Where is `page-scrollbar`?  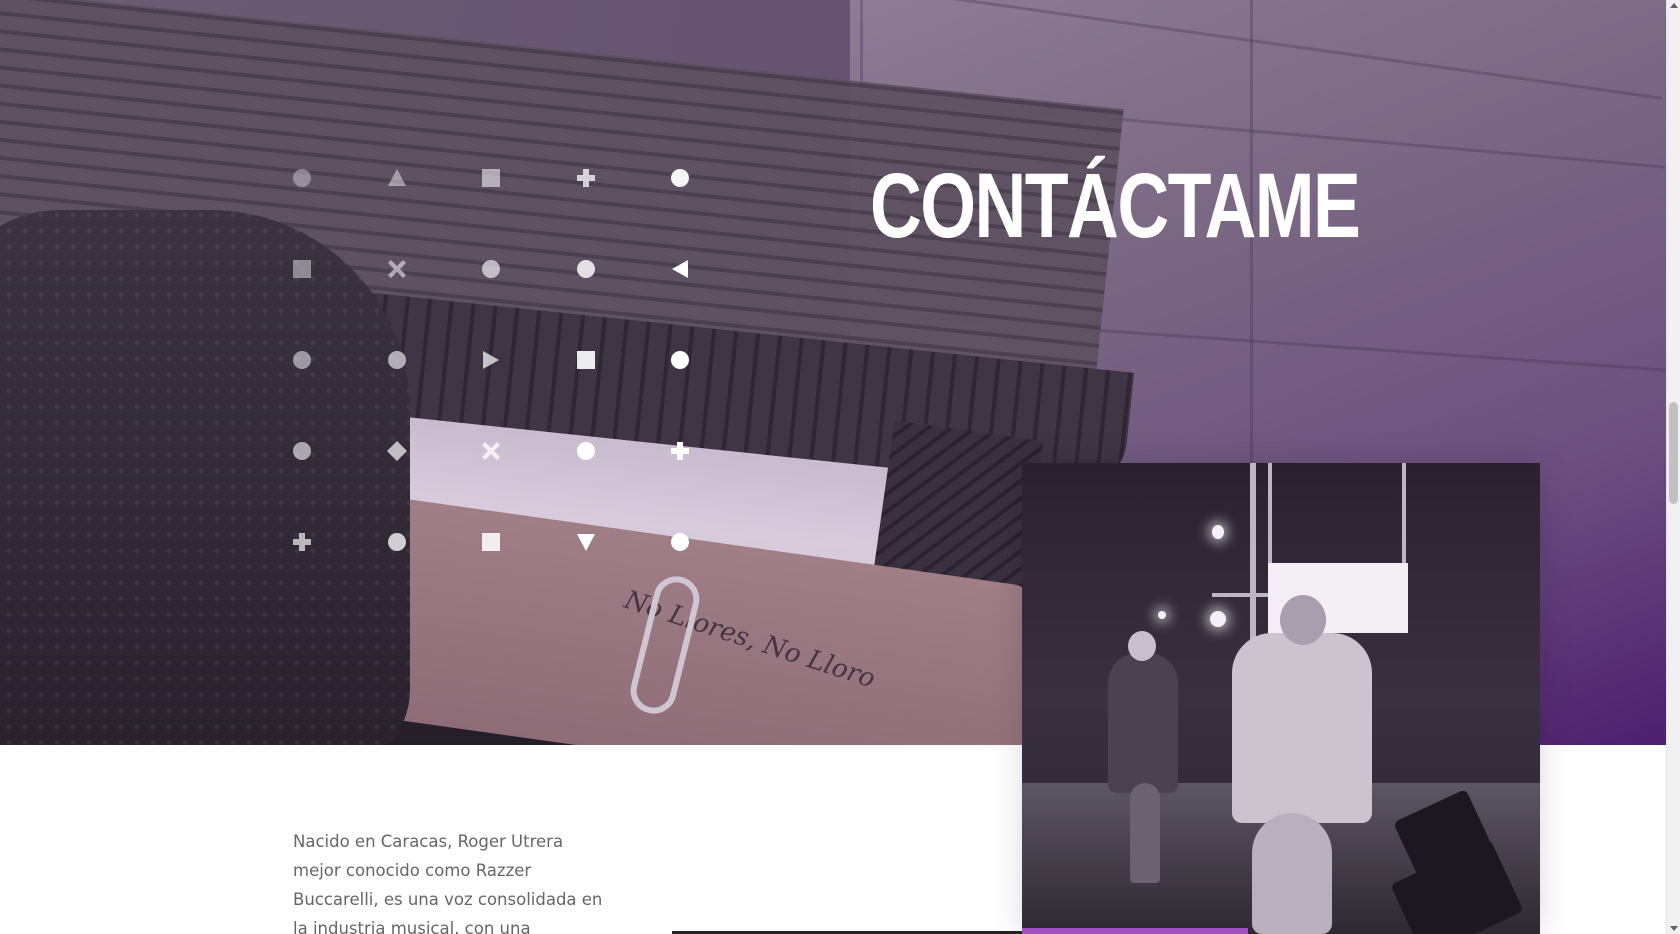 page-scrollbar is located at coordinates (1673, 467).